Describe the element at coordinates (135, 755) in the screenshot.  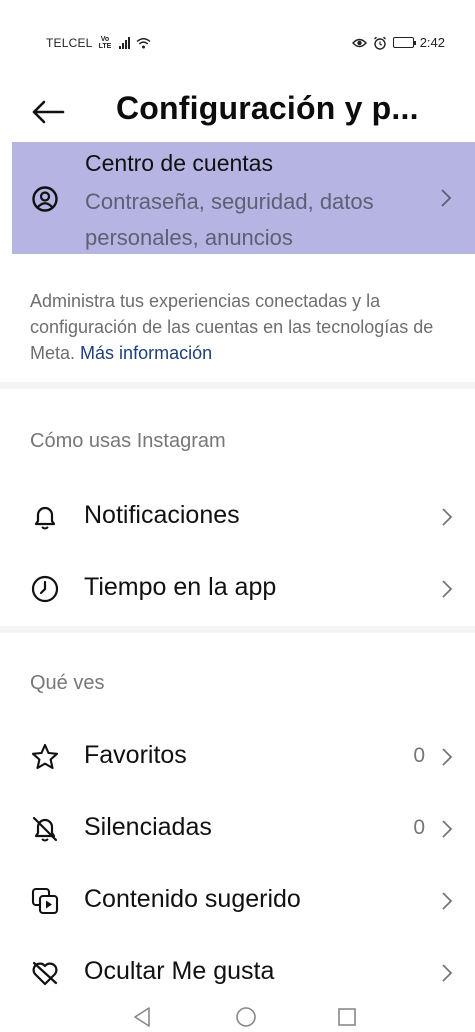
I see `row-label: Favoritos` at that location.